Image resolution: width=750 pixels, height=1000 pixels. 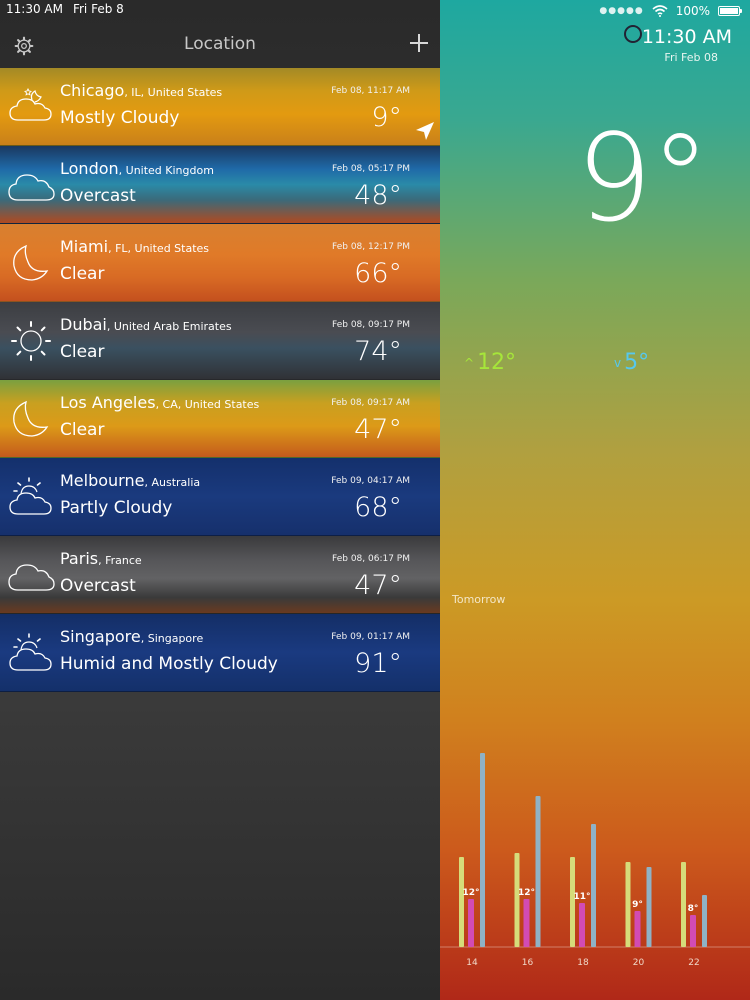 I want to click on hourly-forecast-chart: 12° 14 12° 16 11° 18 9° 20 8° 22, so click(x=595, y=860).